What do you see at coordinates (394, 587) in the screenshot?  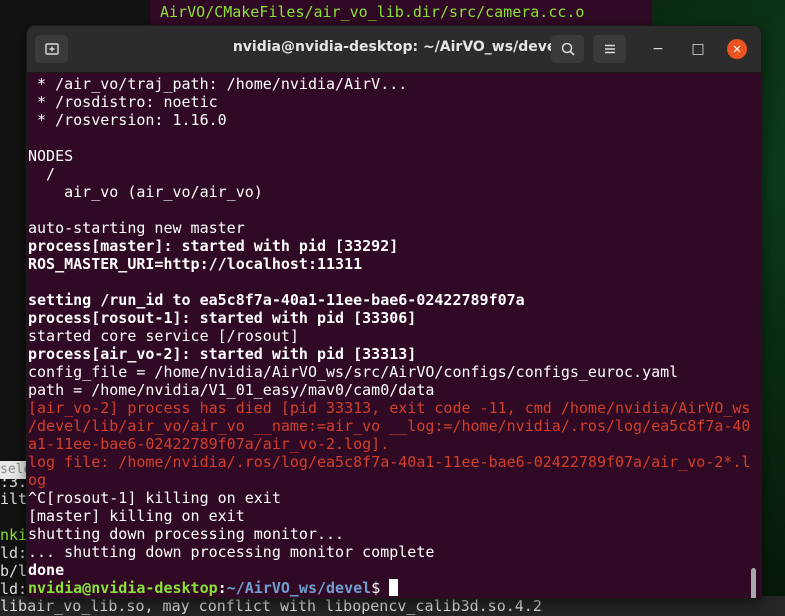 I see `text-cursor` at bounding box center [394, 587].